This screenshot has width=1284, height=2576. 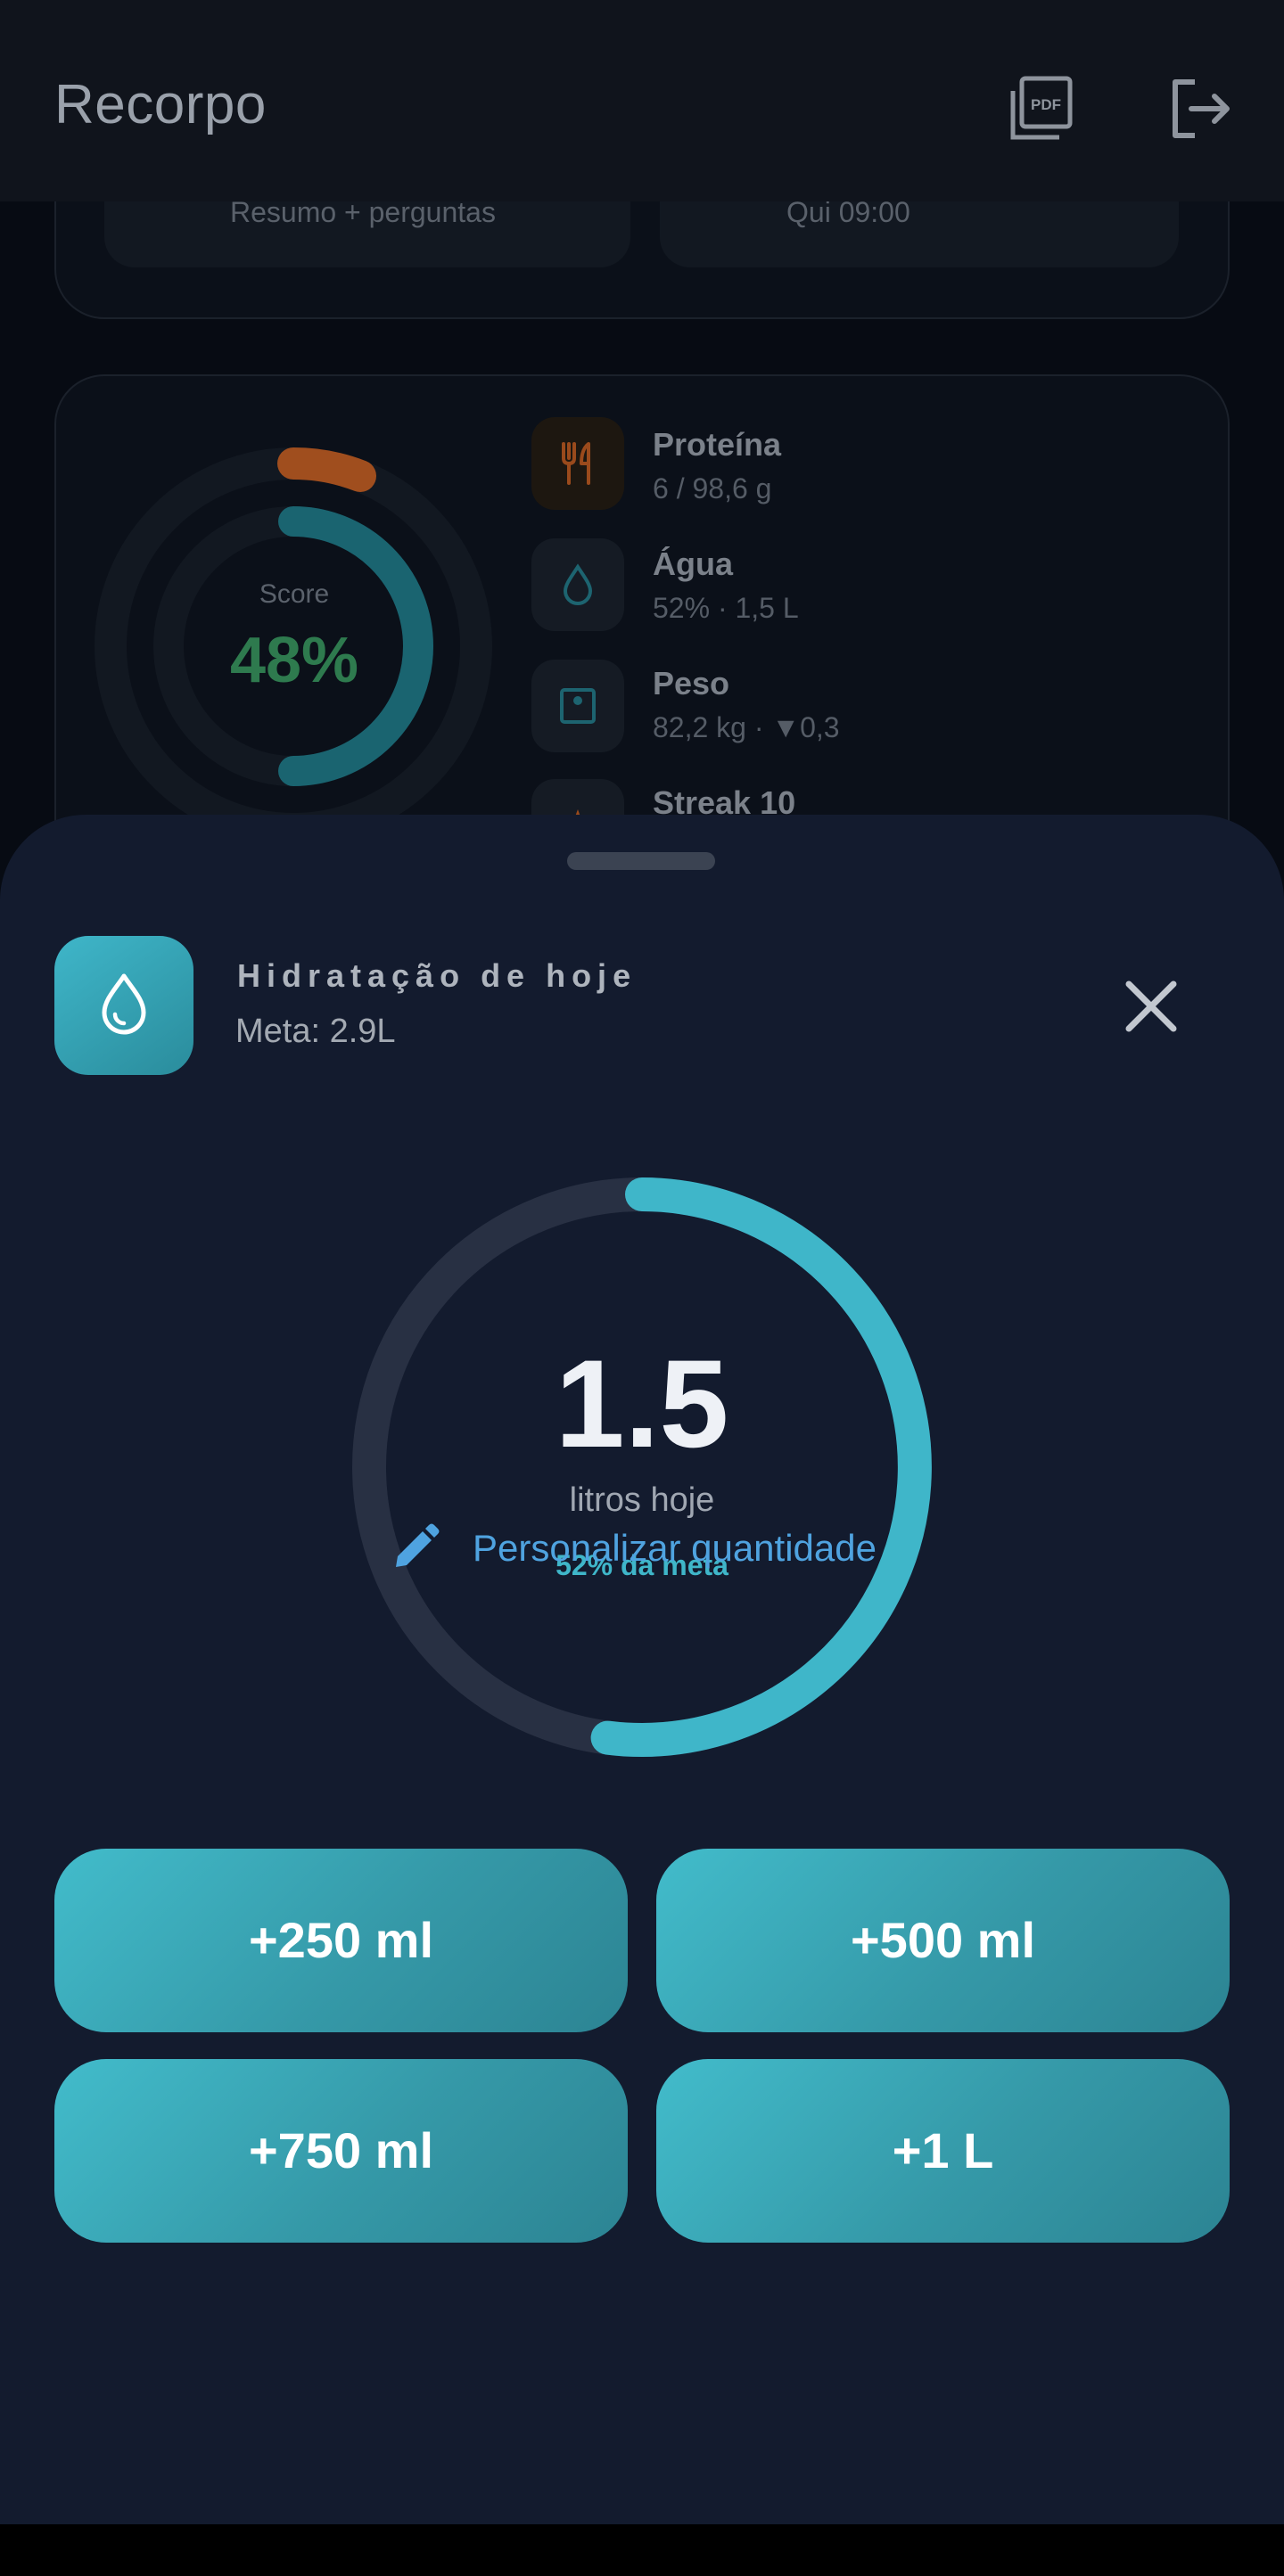 I want to click on drag-handle, so click(x=641, y=861).